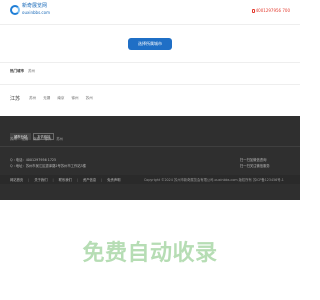 This screenshot has width=320, height=300. I want to click on link-assets: 资产信息, so click(89, 180).